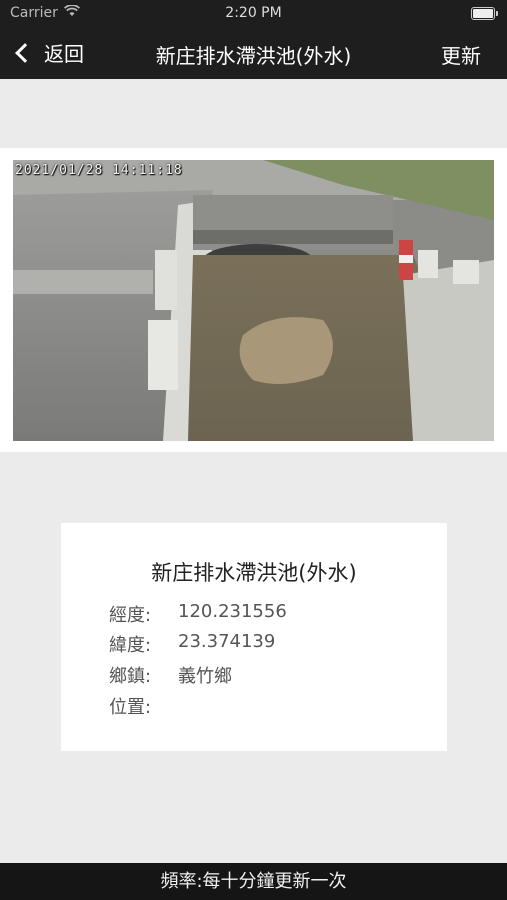 The width and height of the screenshot is (507, 900). I want to click on location-label: 位置:, so click(130, 707).